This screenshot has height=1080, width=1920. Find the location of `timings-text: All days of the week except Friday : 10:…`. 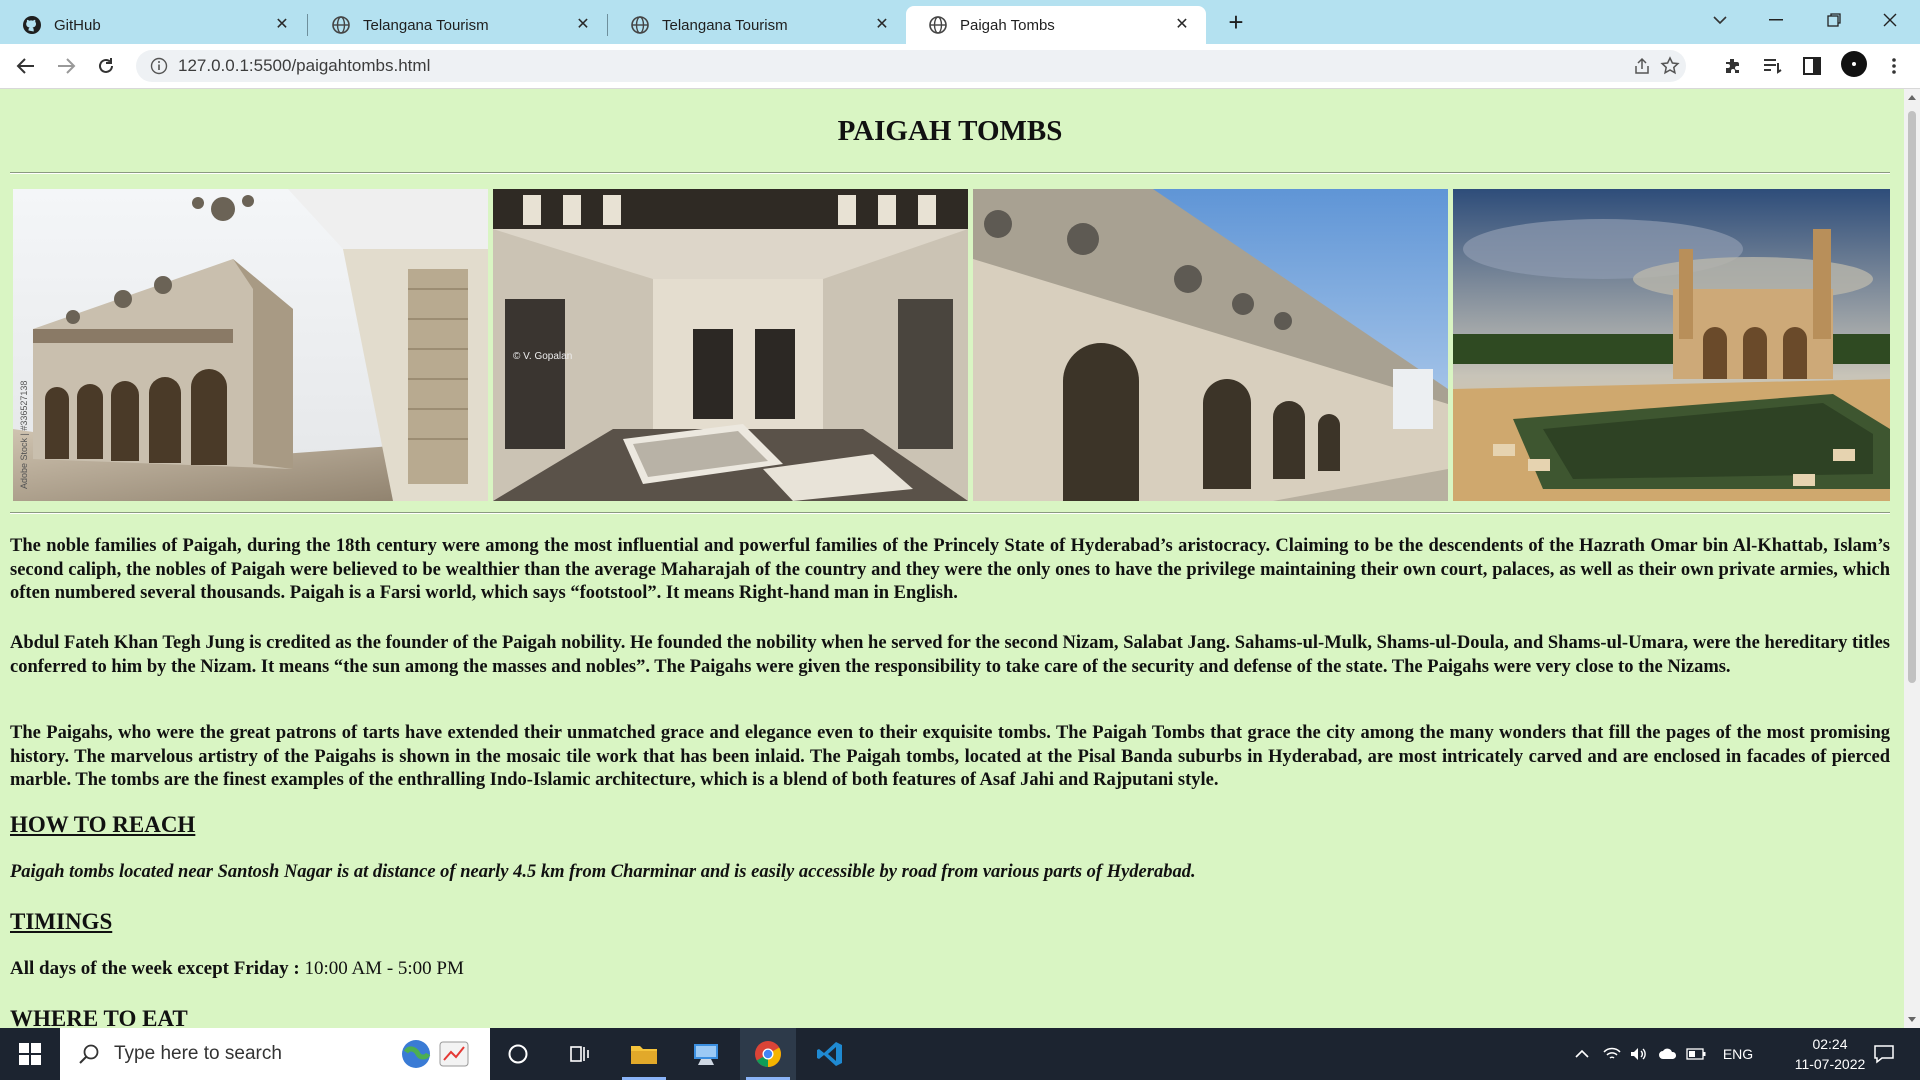

timings-text: All days of the week except Friday : 10:… is located at coordinates (237, 969).